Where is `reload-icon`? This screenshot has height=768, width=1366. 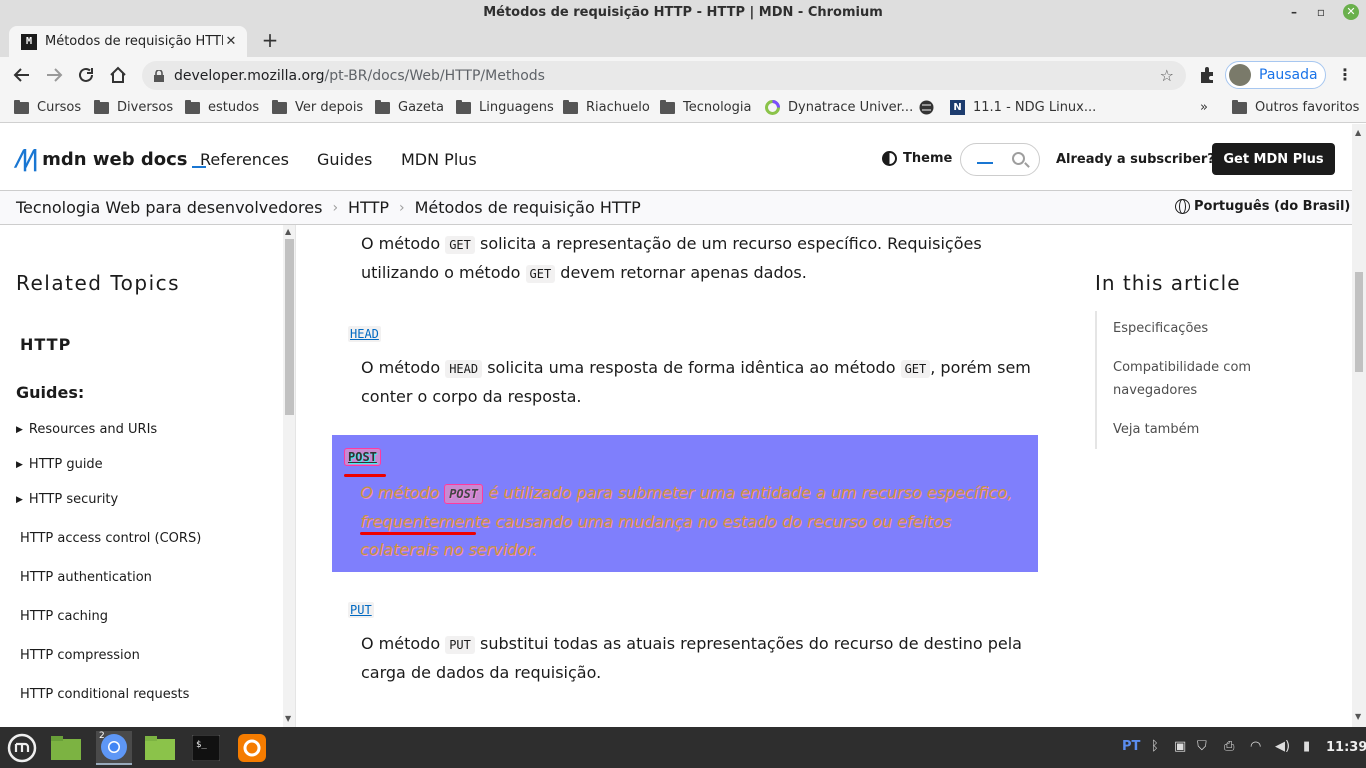 reload-icon is located at coordinates (86, 75).